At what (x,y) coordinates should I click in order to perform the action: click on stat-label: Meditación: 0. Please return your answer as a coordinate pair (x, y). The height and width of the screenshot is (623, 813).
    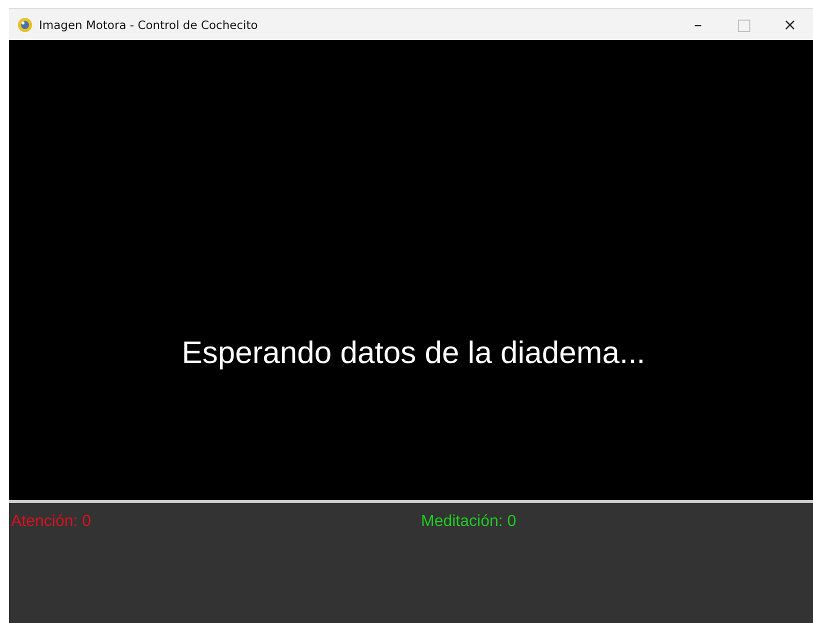
    Looking at the image, I should click on (469, 522).